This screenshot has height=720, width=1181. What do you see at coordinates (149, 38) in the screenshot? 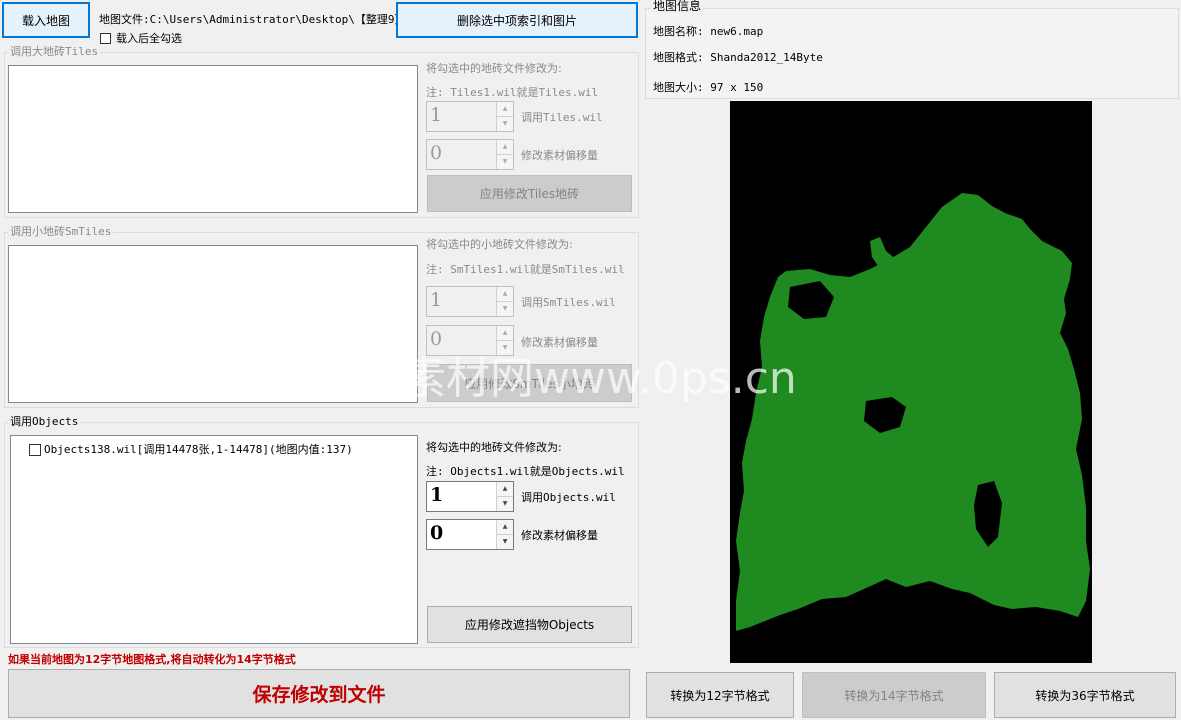
I see `select-all-label: 载入后全勾选` at bounding box center [149, 38].